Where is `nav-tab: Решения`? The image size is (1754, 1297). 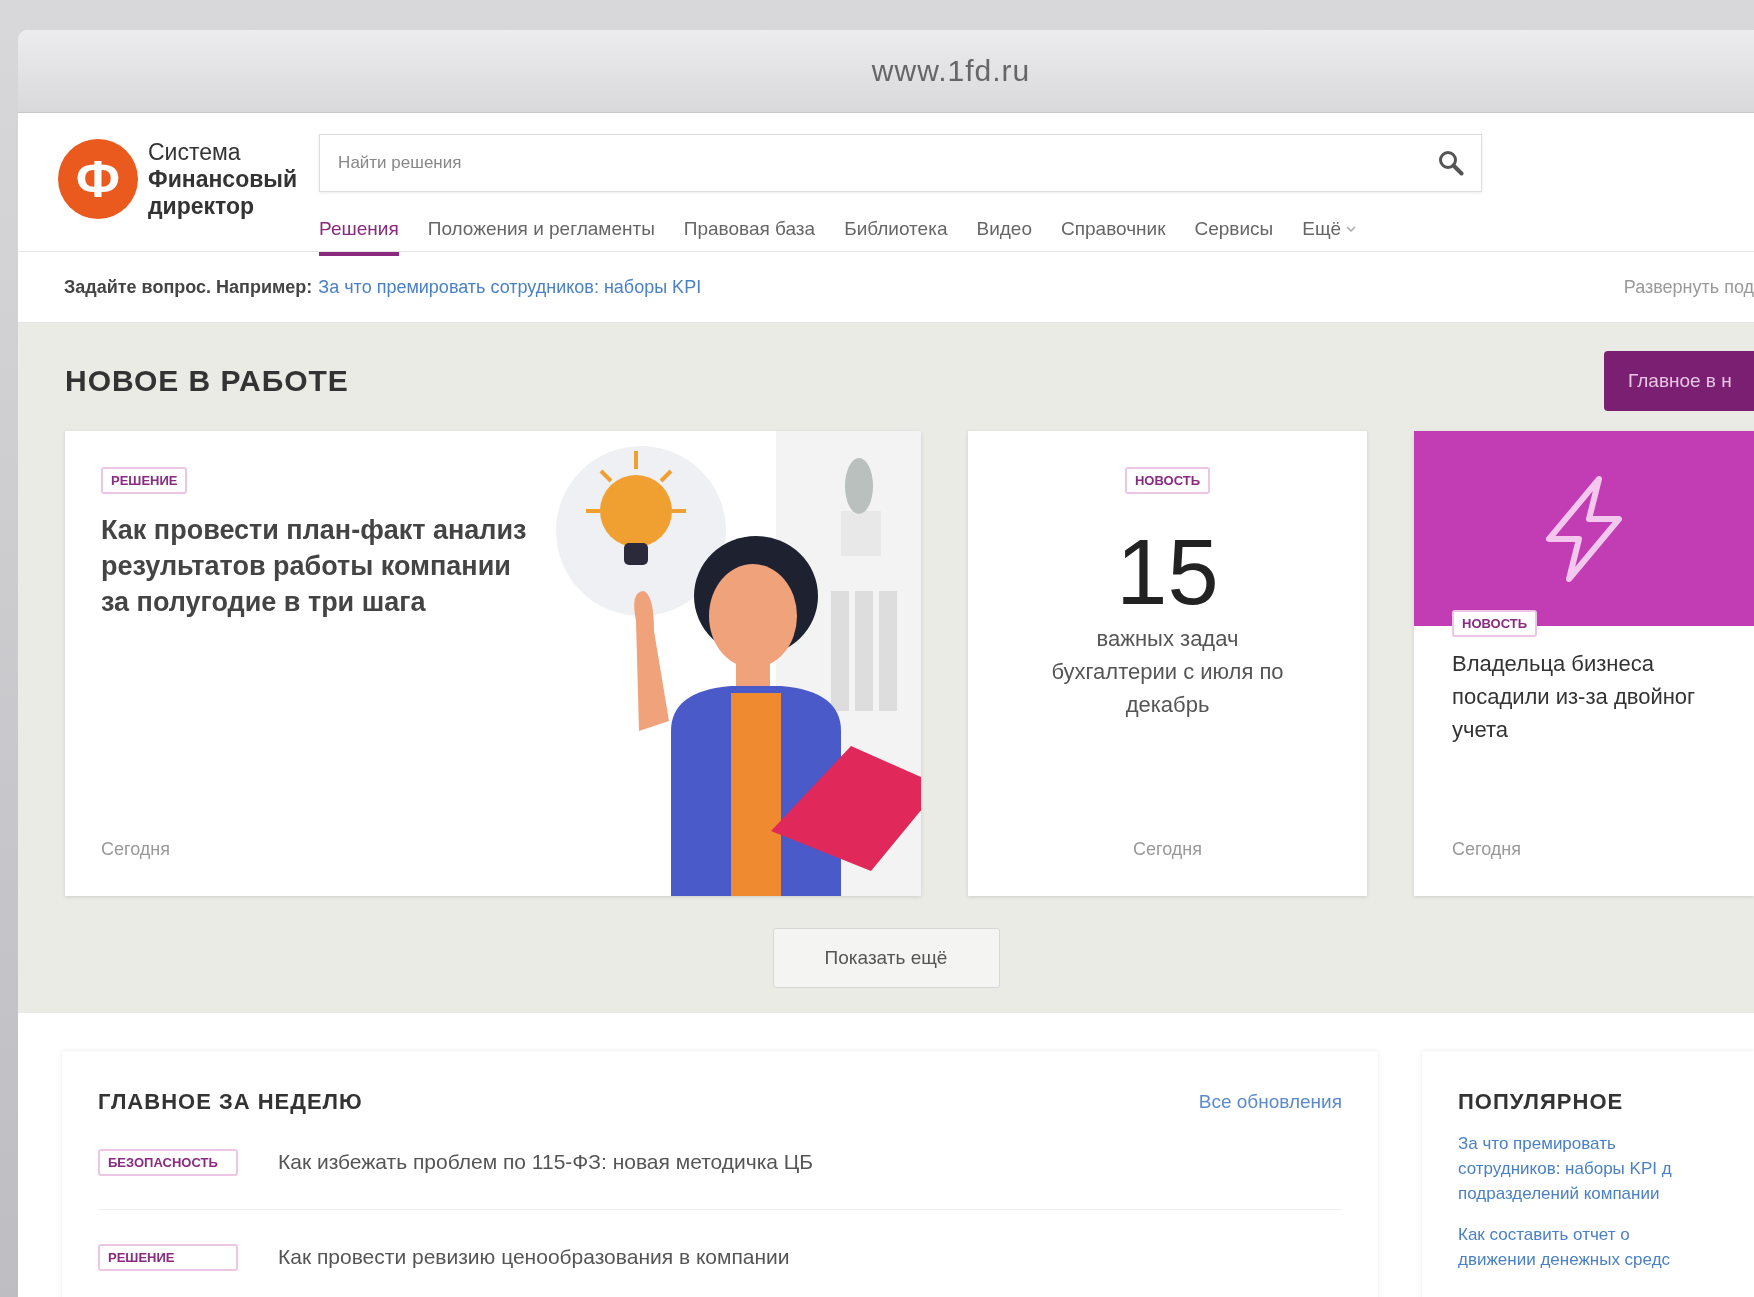
nav-tab: Решения is located at coordinates (359, 233).